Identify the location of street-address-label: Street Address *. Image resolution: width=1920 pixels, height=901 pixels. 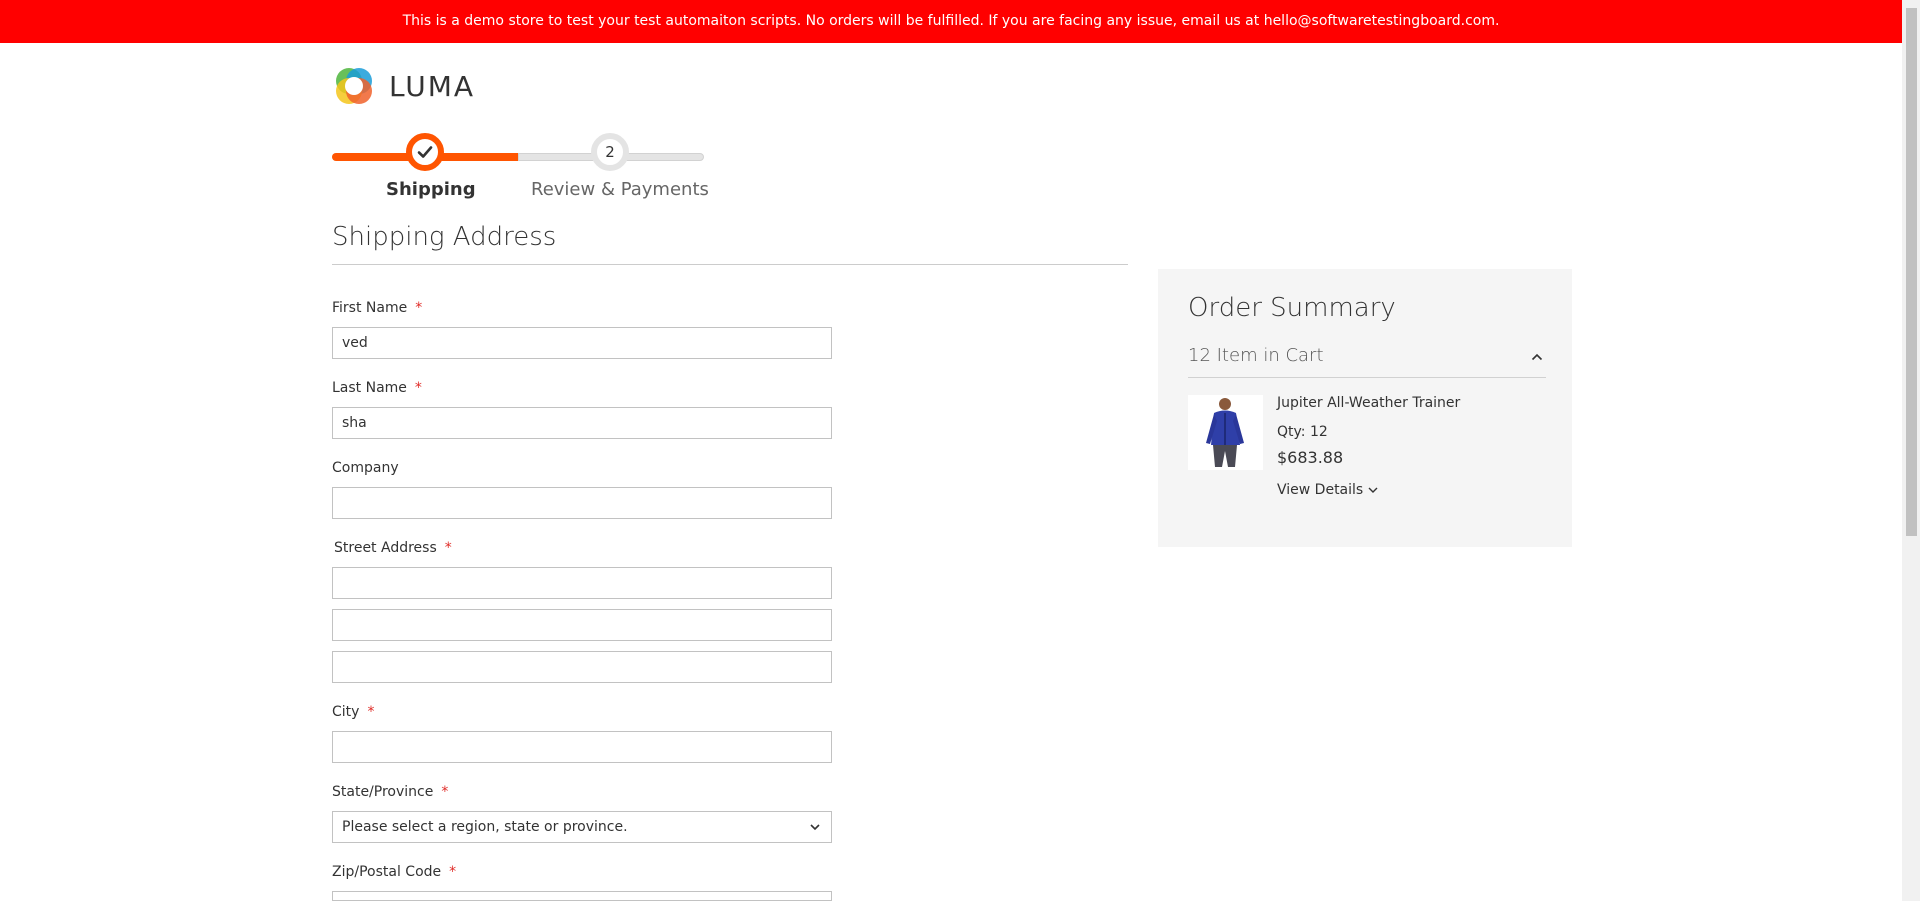
(393, 548).